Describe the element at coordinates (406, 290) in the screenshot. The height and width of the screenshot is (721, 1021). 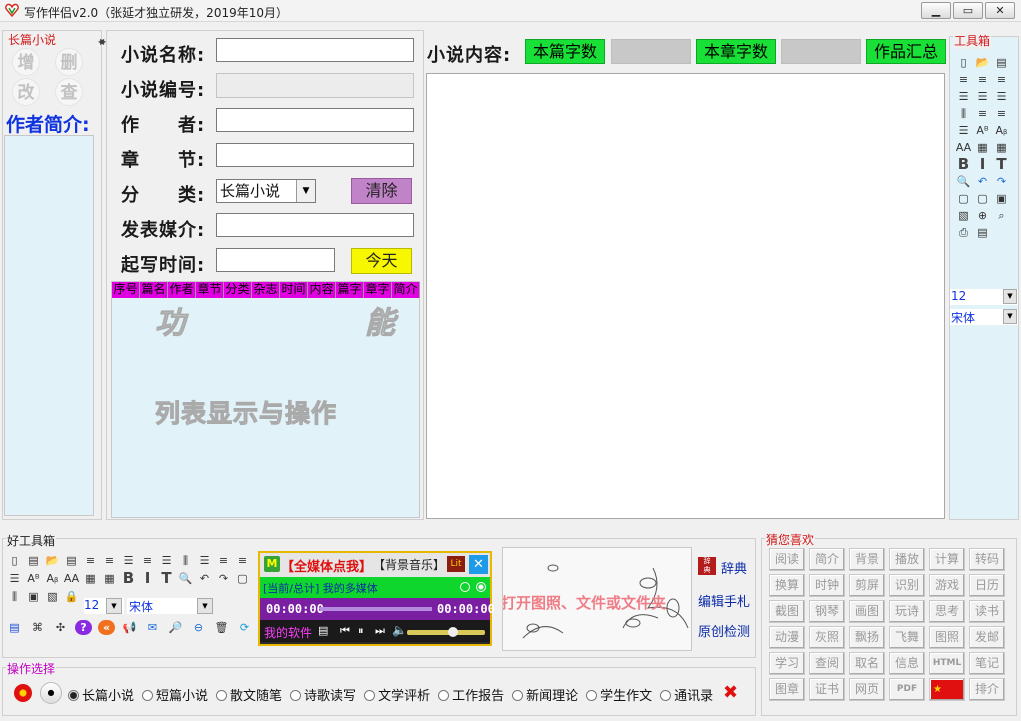
I see `table-column-header: 简介` at that location.